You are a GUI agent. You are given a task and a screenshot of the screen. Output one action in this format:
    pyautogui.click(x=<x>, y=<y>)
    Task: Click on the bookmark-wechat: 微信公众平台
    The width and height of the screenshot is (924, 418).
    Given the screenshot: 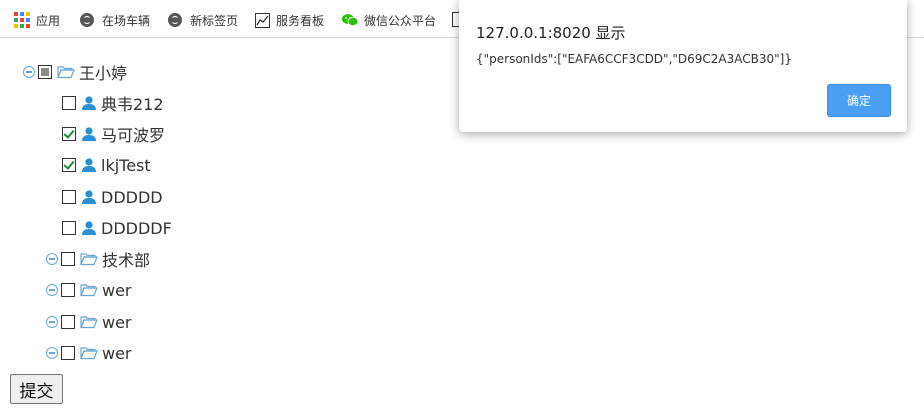 What is the action you would take?
    pyautogui.click(x=389, y=20)
    